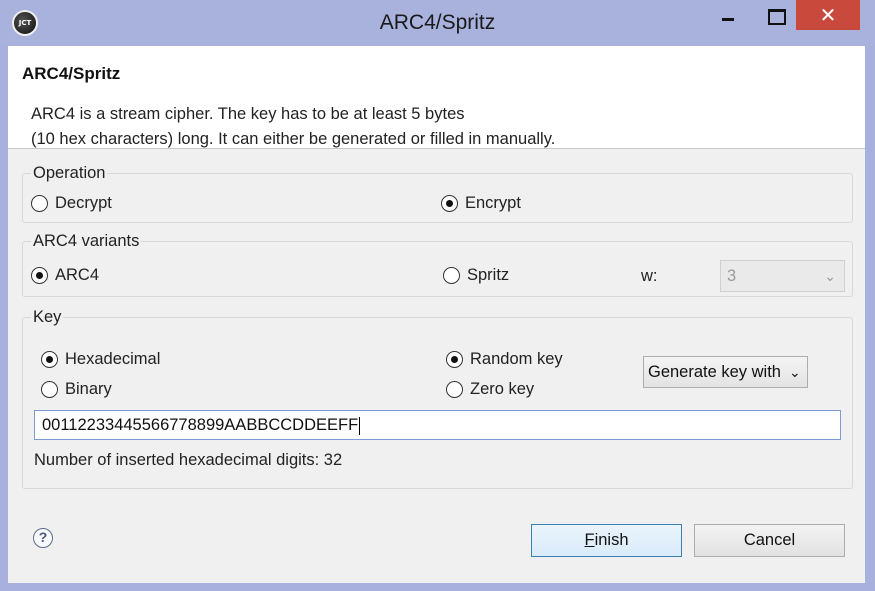 This screenshot has width=875, height=591. Describe the element at coordinates (589, 540) in the screenshot. I see `finish-mnemonic: F` at that location.